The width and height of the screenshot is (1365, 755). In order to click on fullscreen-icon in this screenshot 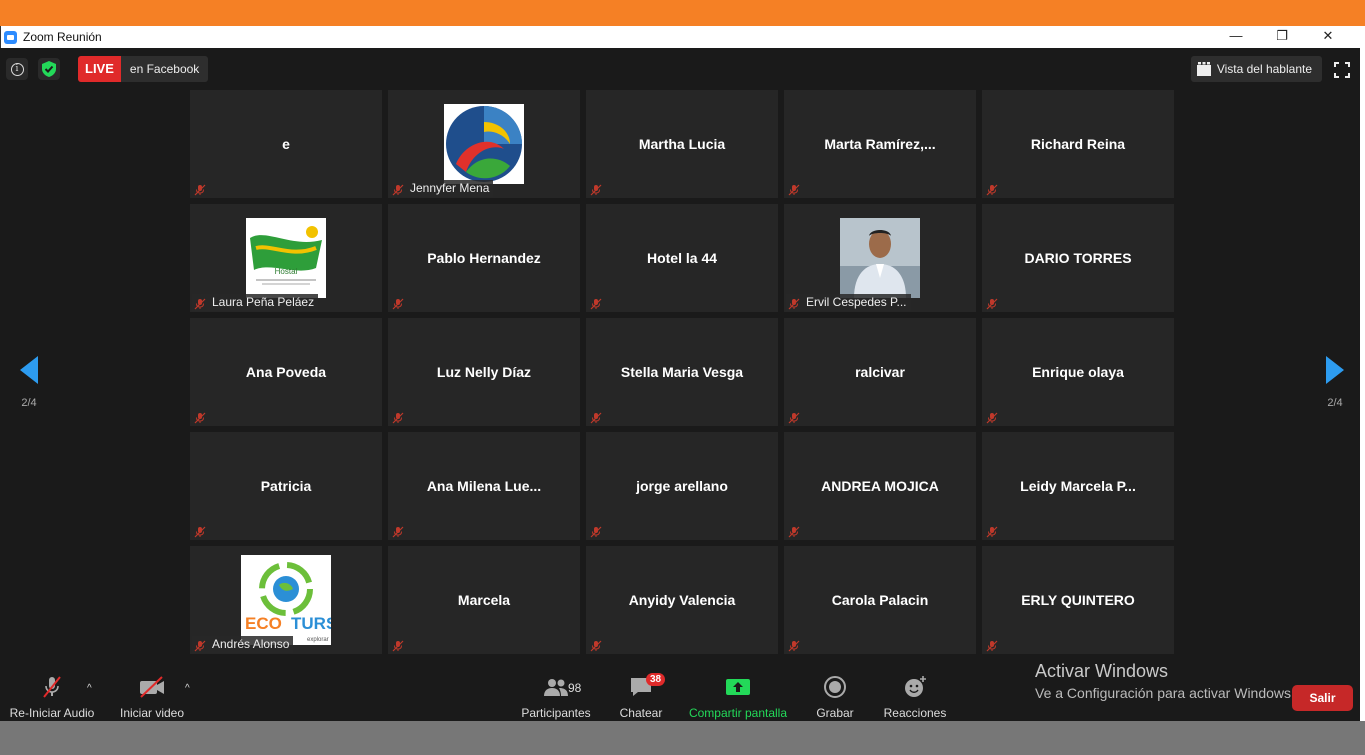, I will do `click(1342, 70)`.